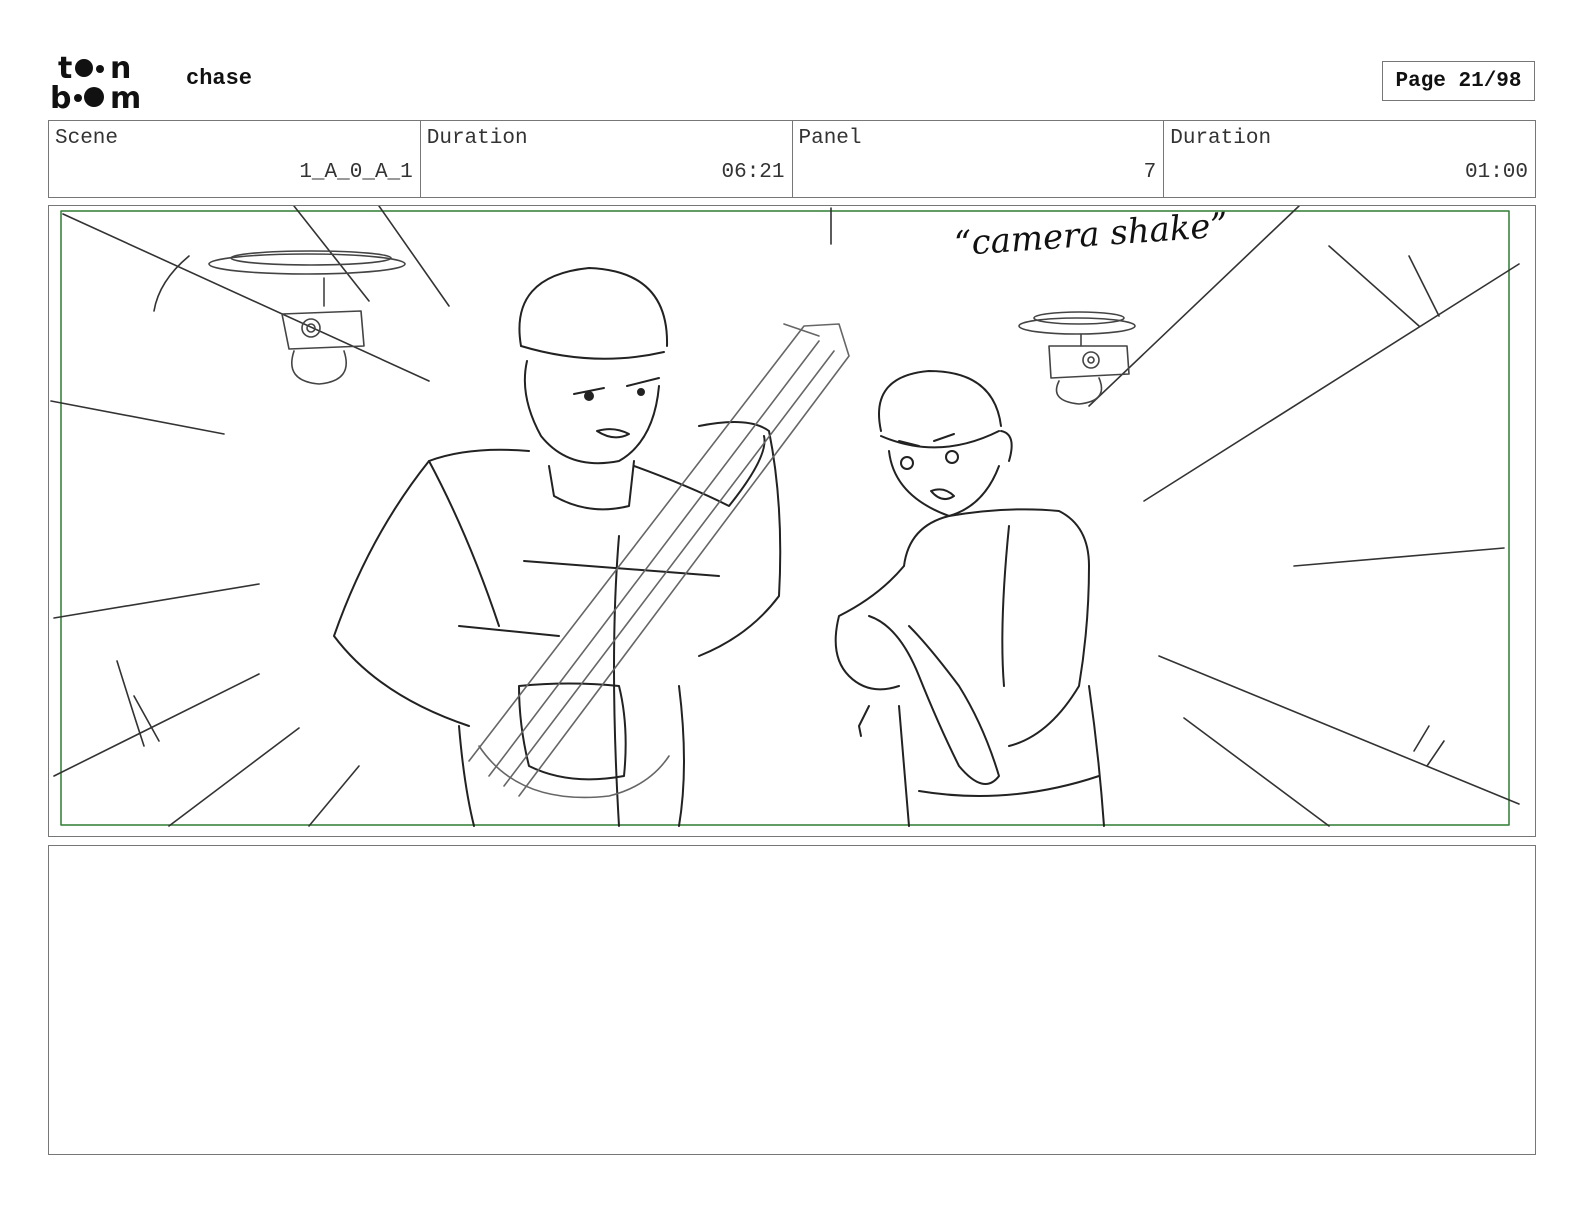 This screenshot has height=1224, width=1584. What do you see at coordinates (356, 172) in the screenshot?
I see `scene-value: 1_A_0_A_1` at bounding box center [356, 172].